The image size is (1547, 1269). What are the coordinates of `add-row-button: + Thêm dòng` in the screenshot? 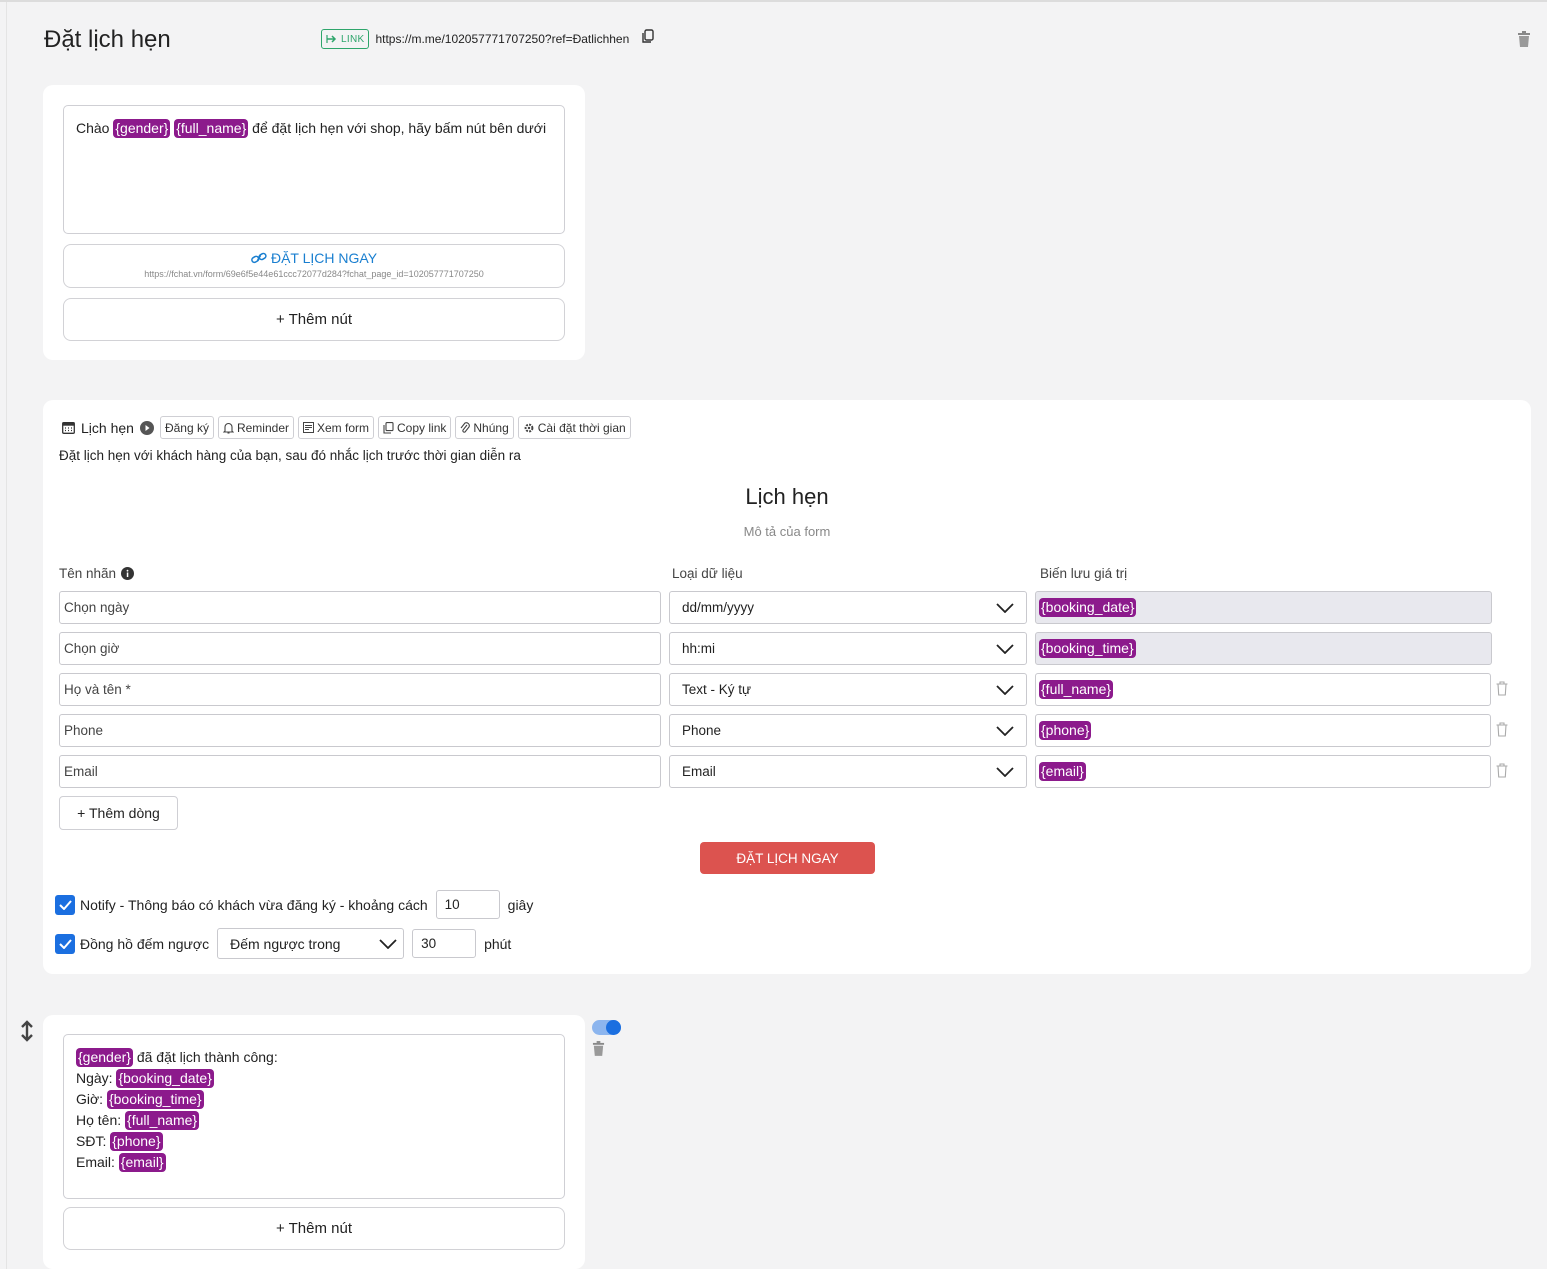 It's located at (118, 813).